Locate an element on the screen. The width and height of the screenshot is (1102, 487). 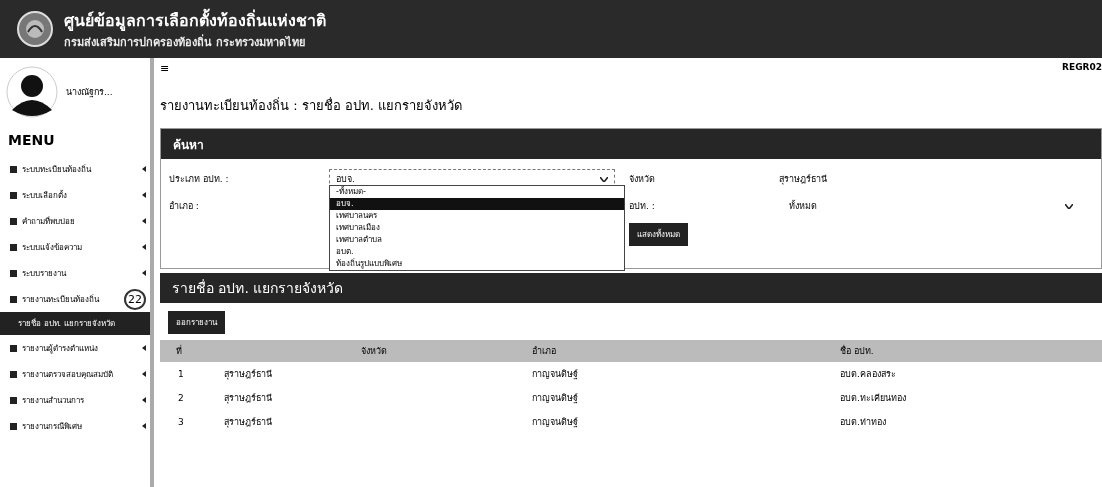
column-header: ชื่อ อปท. is located at coordinates (857, 351).